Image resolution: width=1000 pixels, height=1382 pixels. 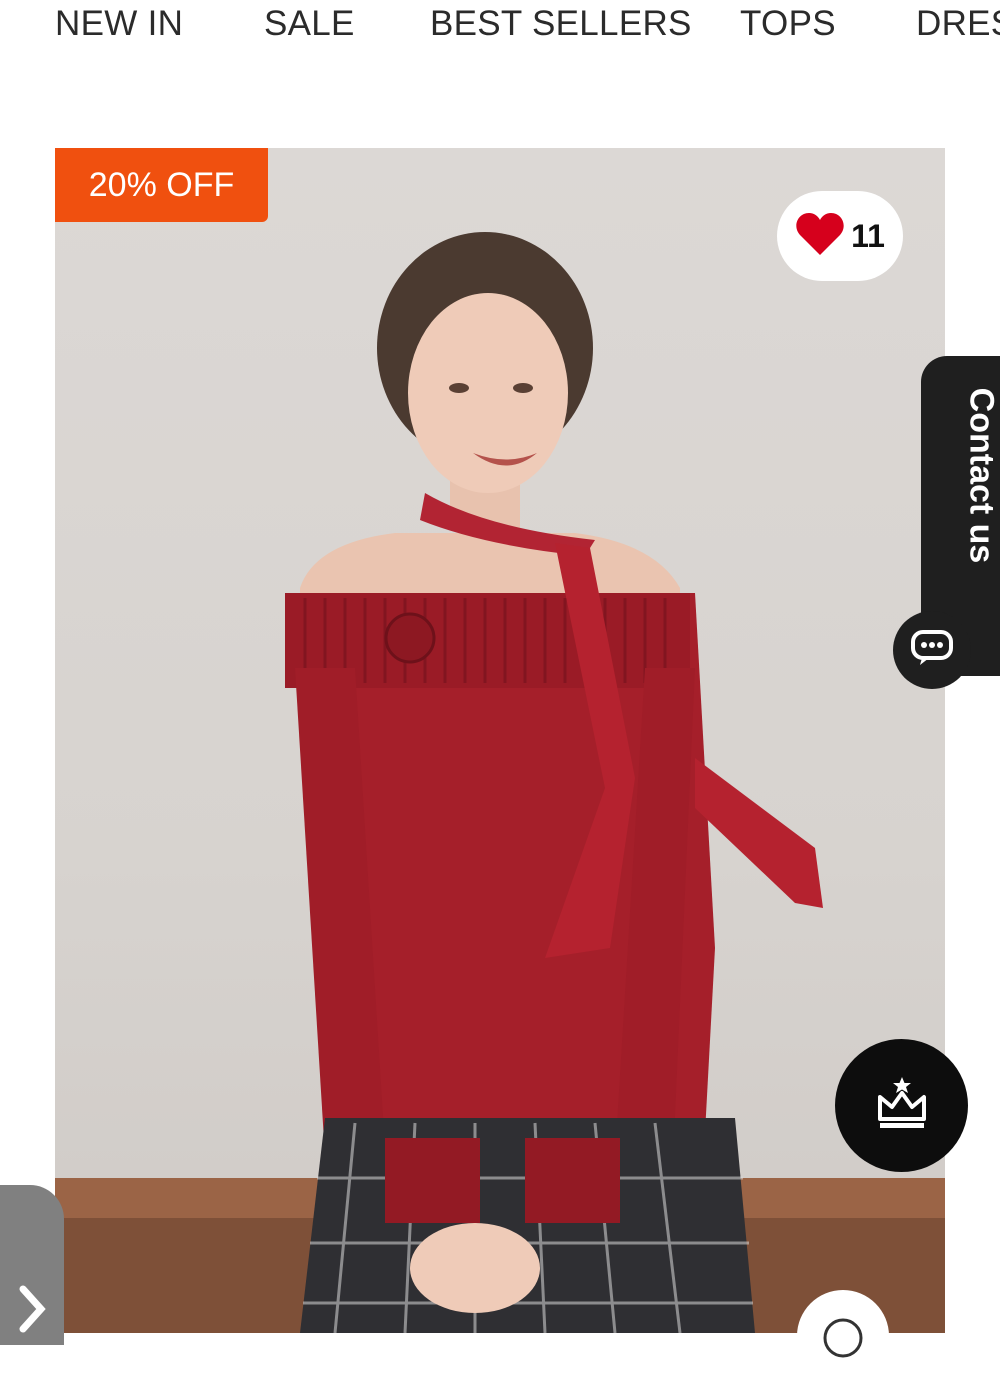 What do you see at coordinates (32, 1311) in the screenshot?
I see `chevron-right-icon` at bounding box center [32, 1311].